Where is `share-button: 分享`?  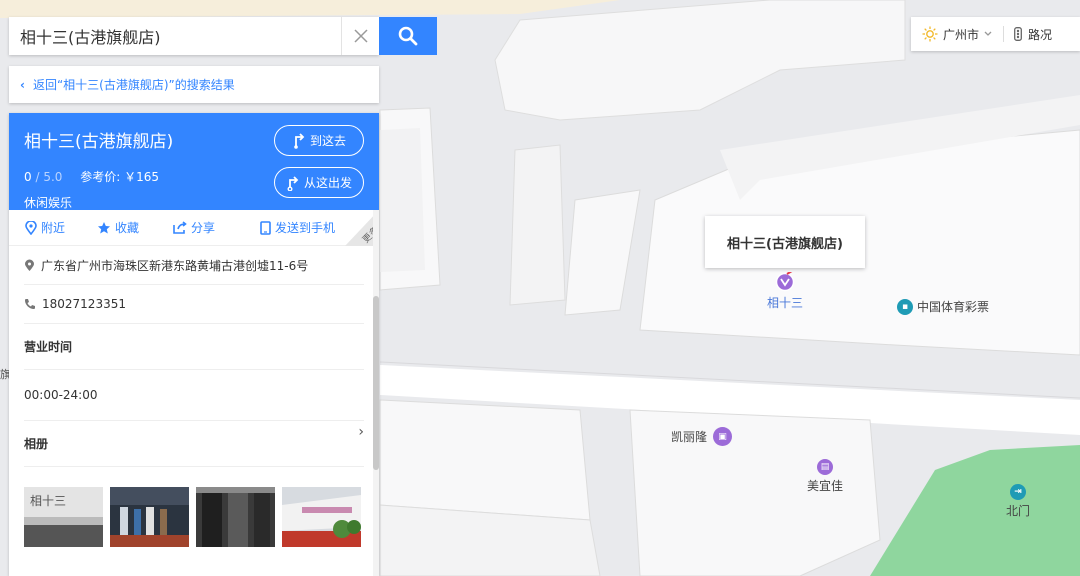
share-button: 分享 is located at coordinates (194, 227).